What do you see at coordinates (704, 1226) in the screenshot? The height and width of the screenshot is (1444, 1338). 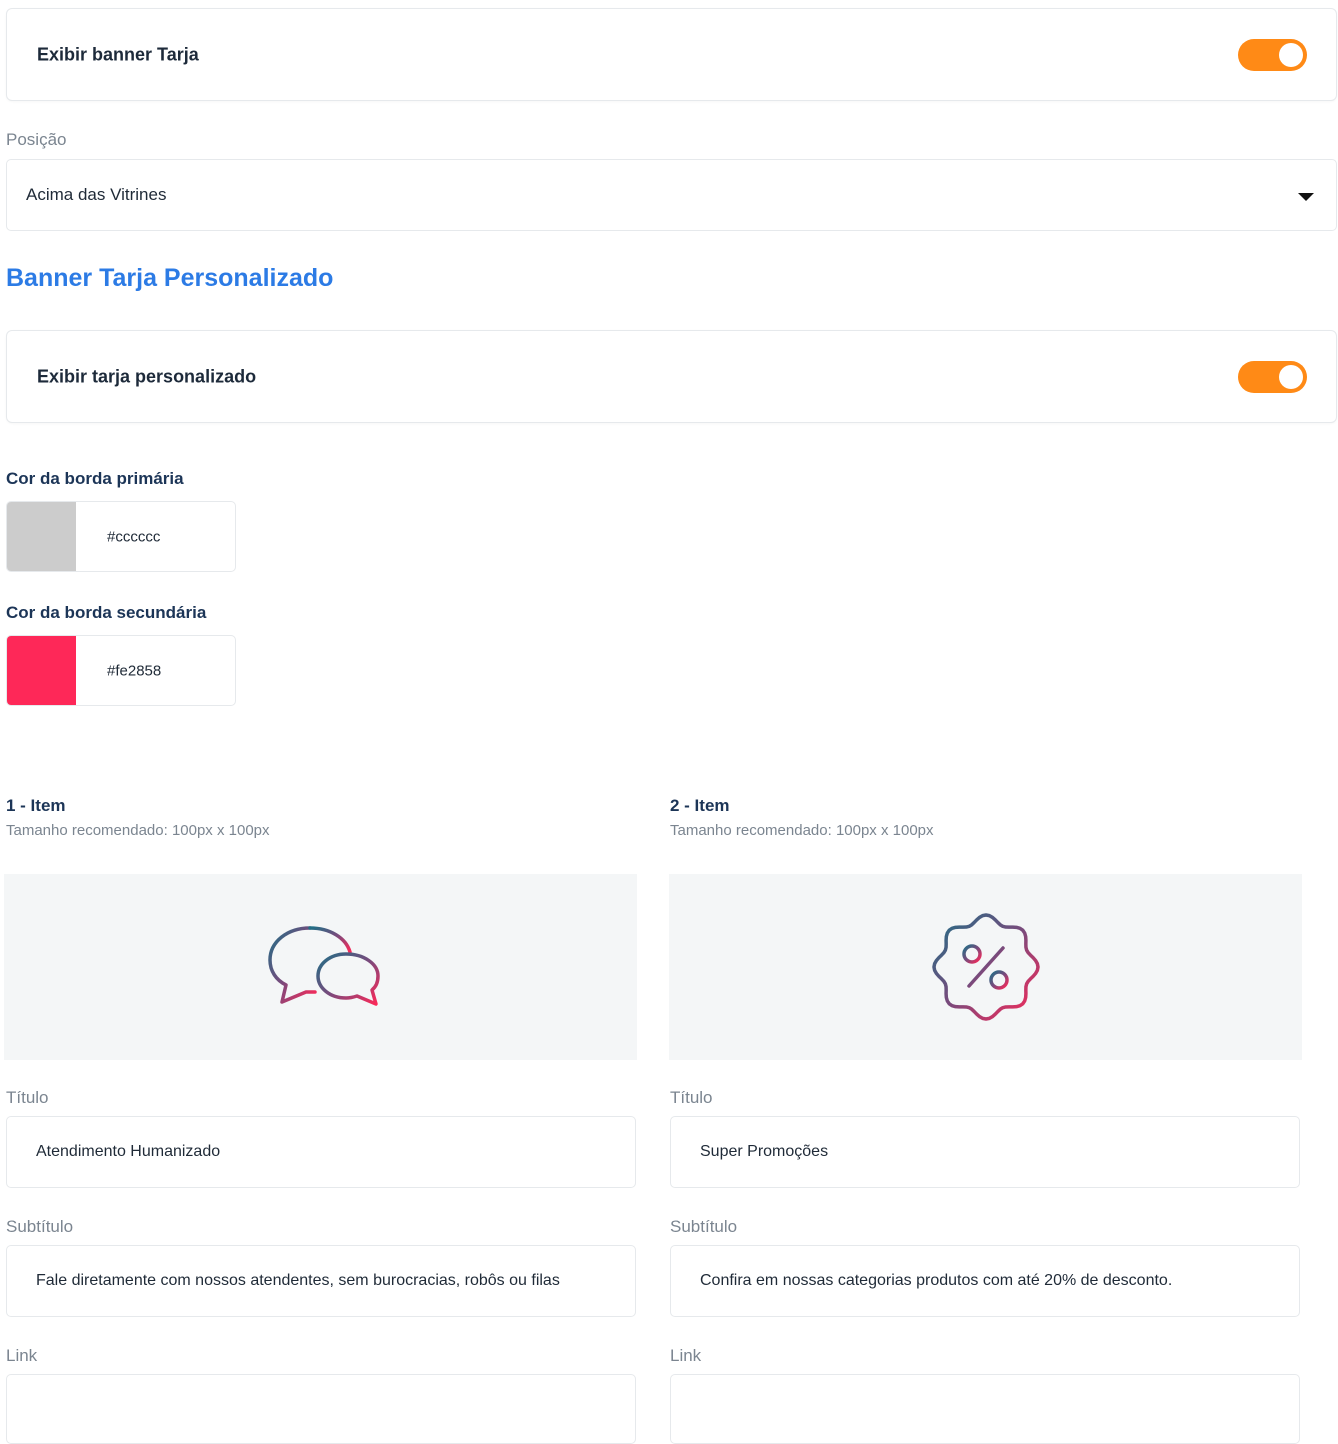 I see `item-2-subtitulo-label: Subtítulo` at bounding box center [704, 1226].